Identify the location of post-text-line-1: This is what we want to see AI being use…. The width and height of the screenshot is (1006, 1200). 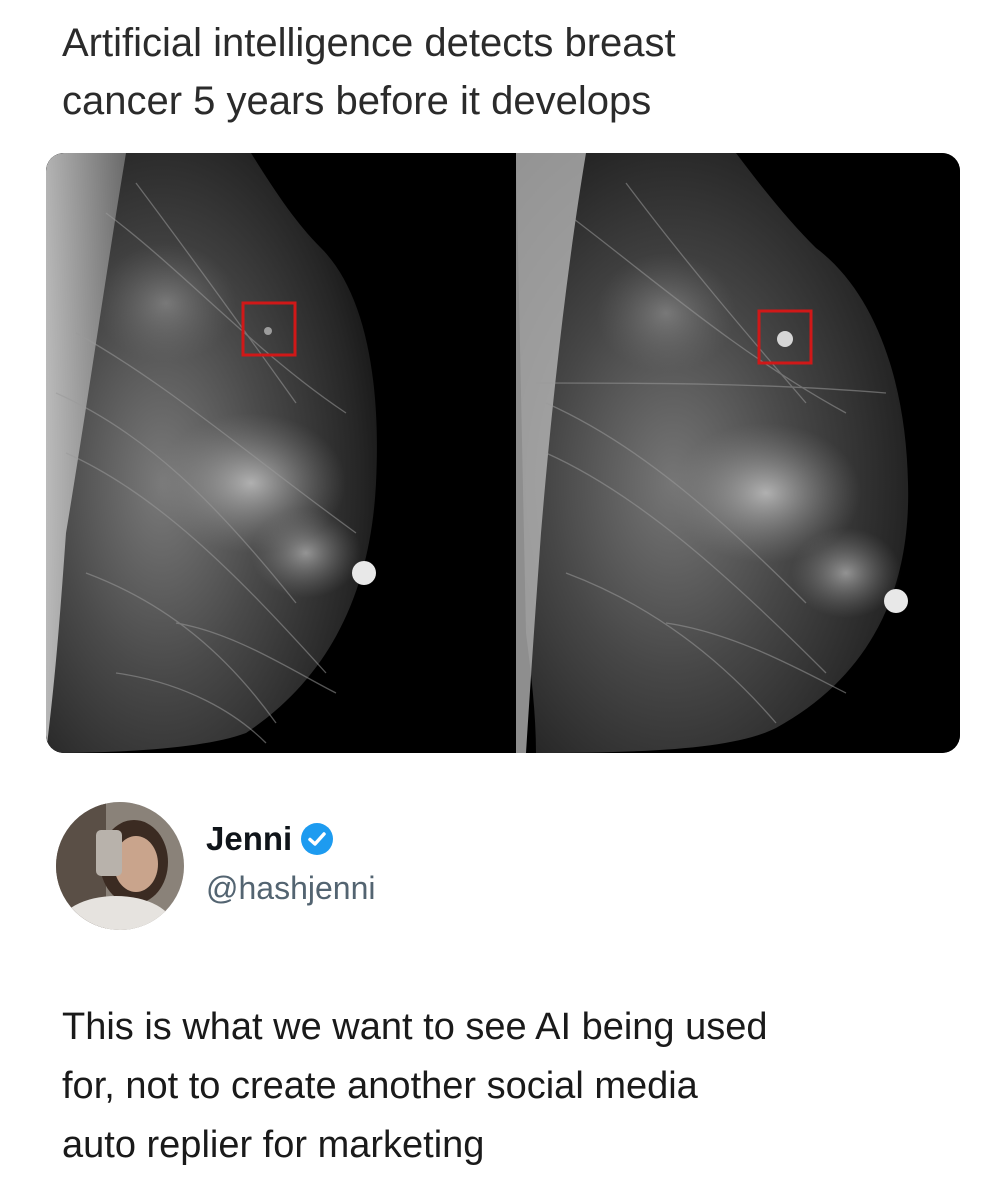
(415, 1027).